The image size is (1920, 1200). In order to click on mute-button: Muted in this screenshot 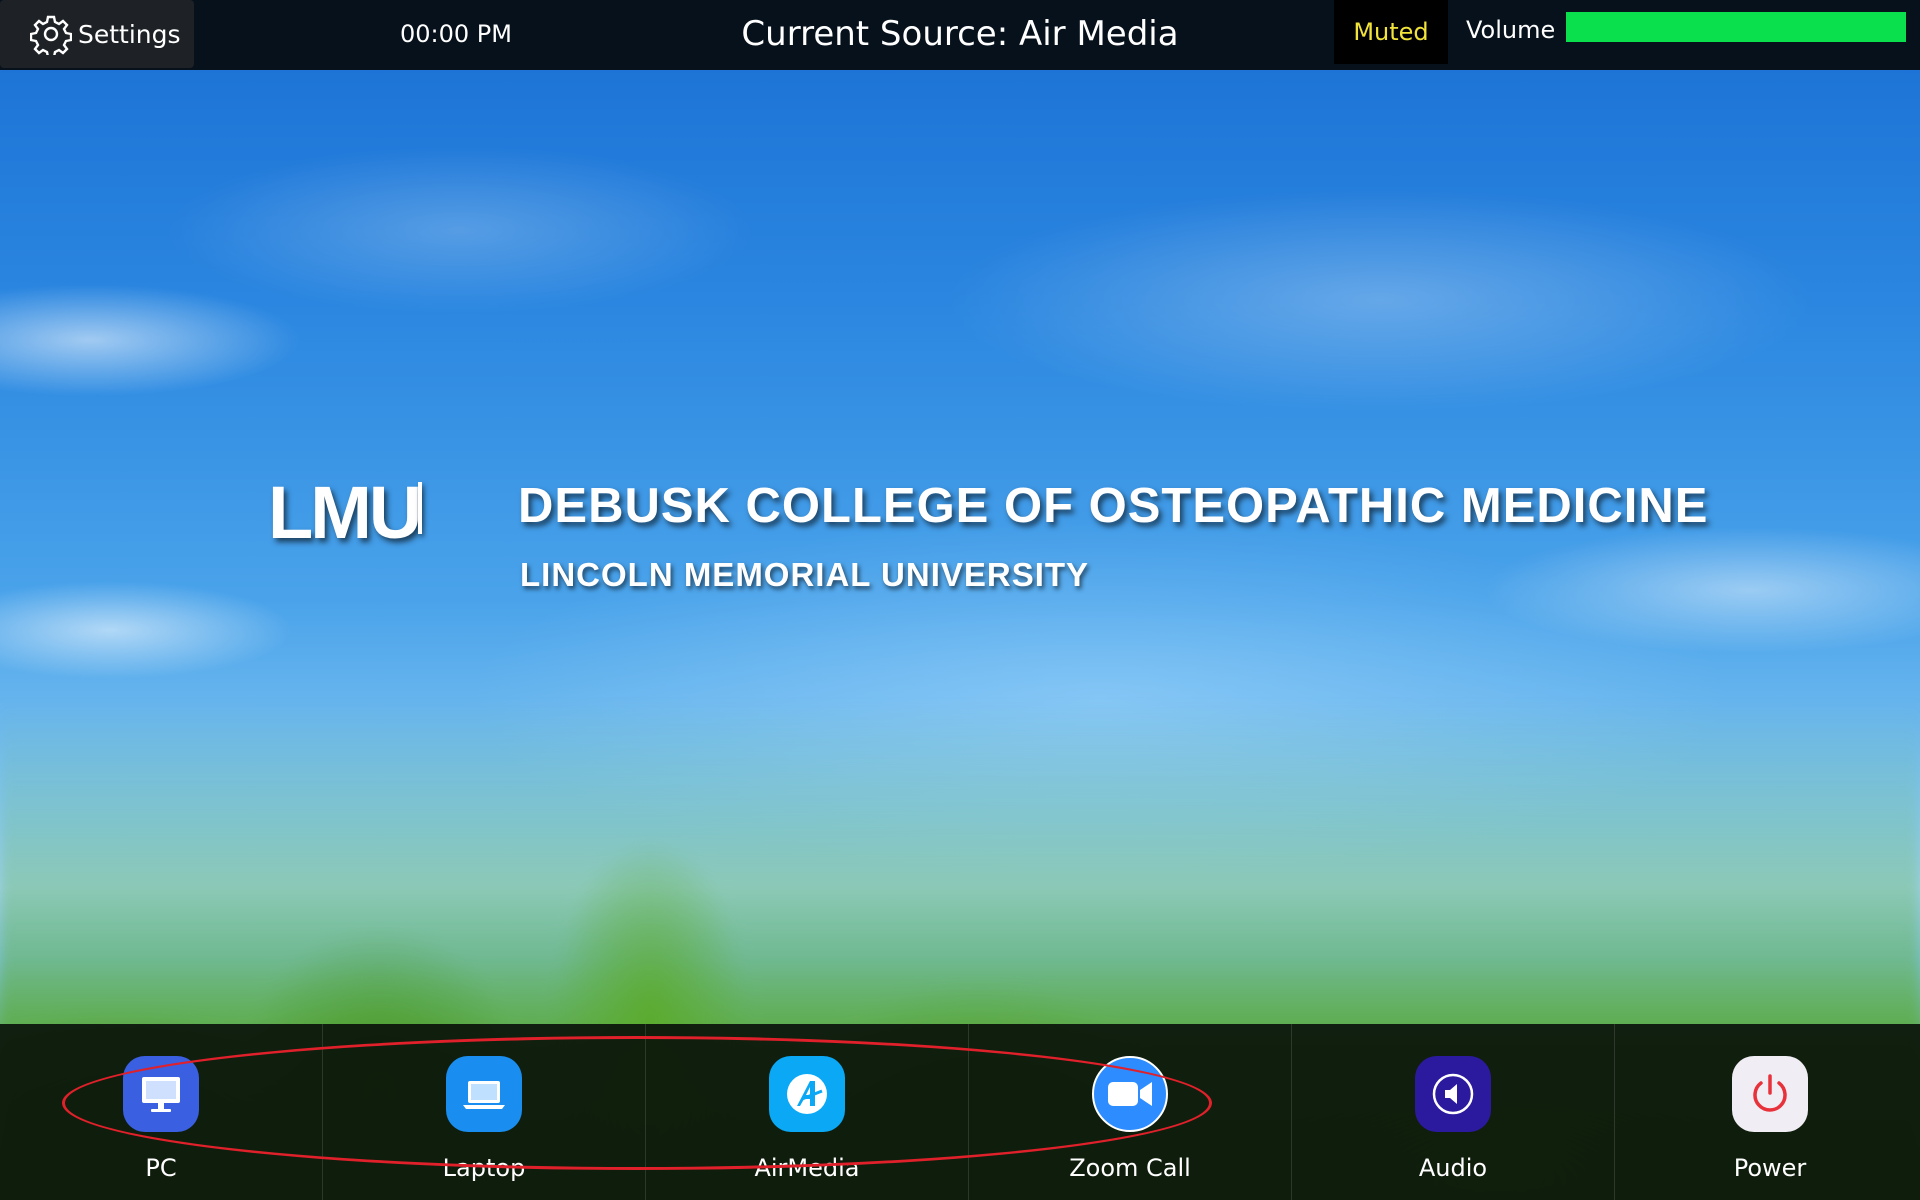, I will do `click(1391, 32)`.